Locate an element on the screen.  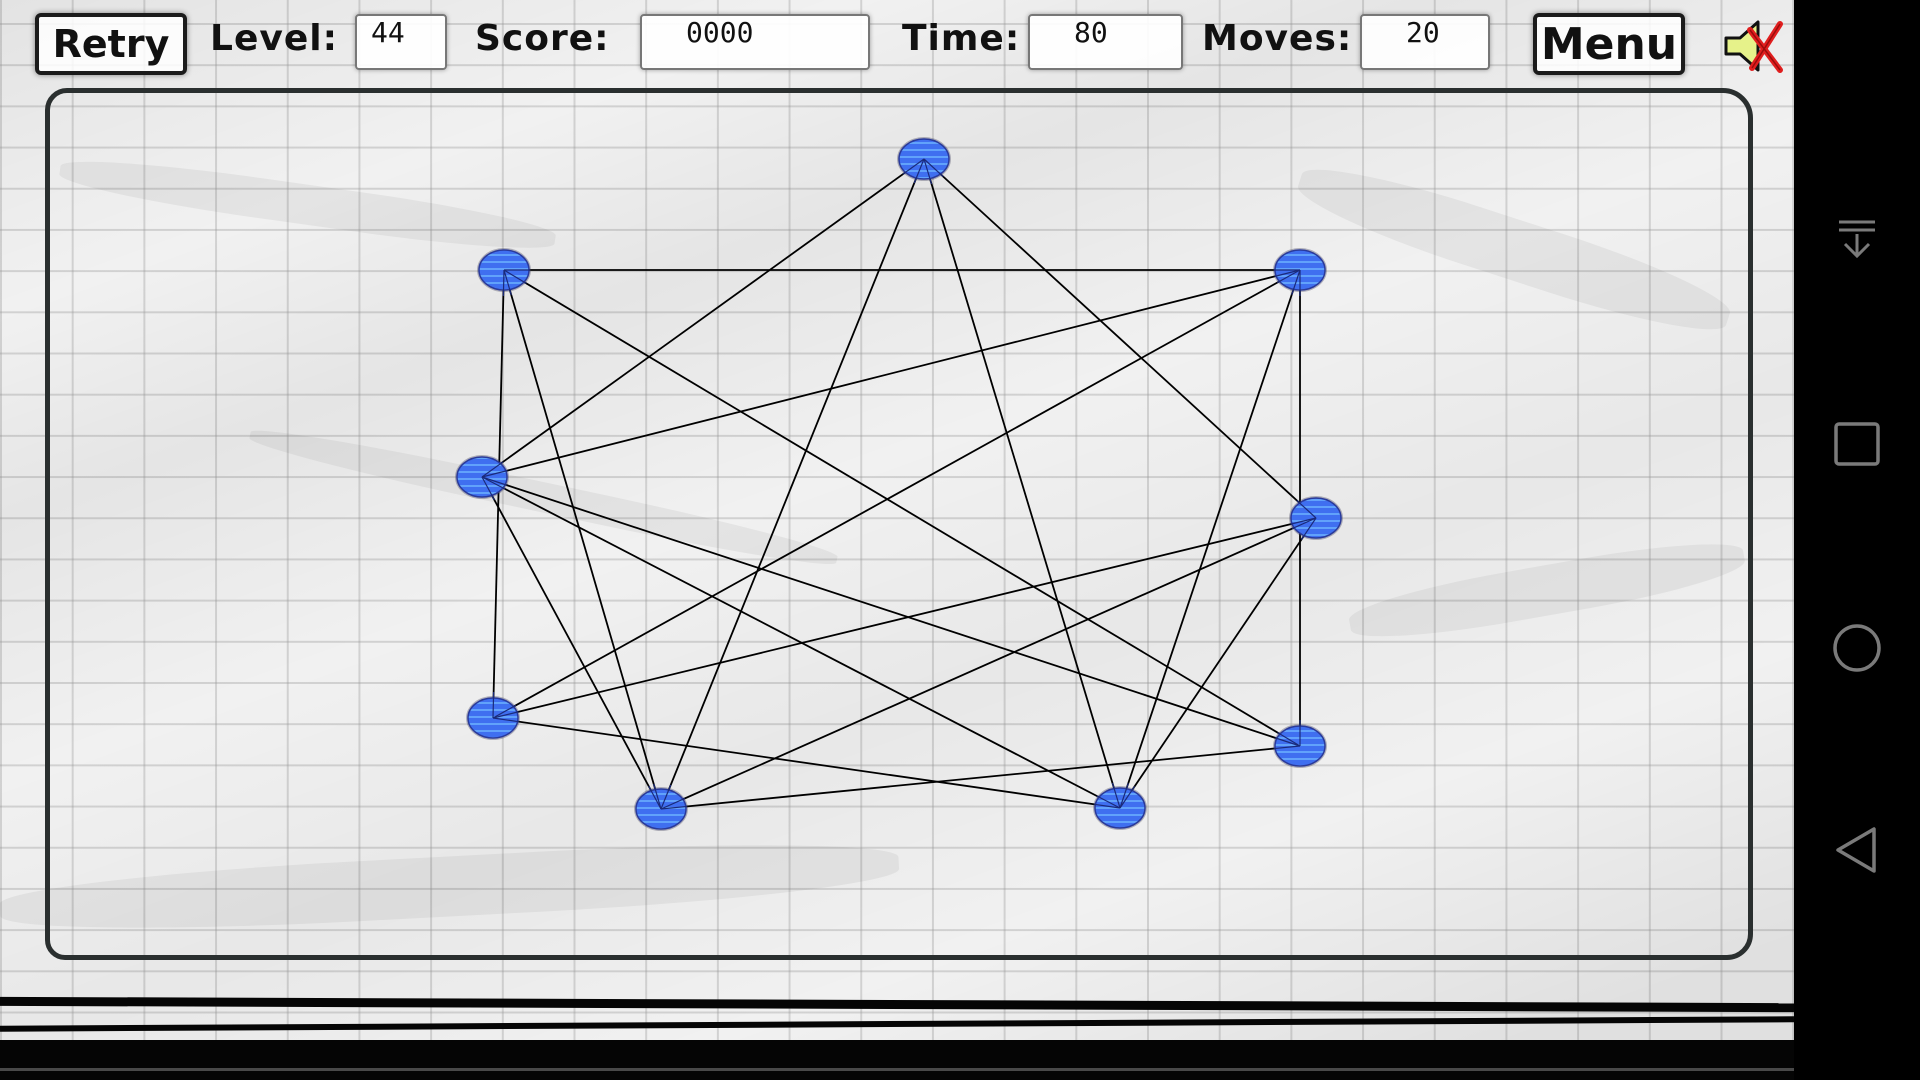
level-value: 44 is located at coordinates (388, 32).